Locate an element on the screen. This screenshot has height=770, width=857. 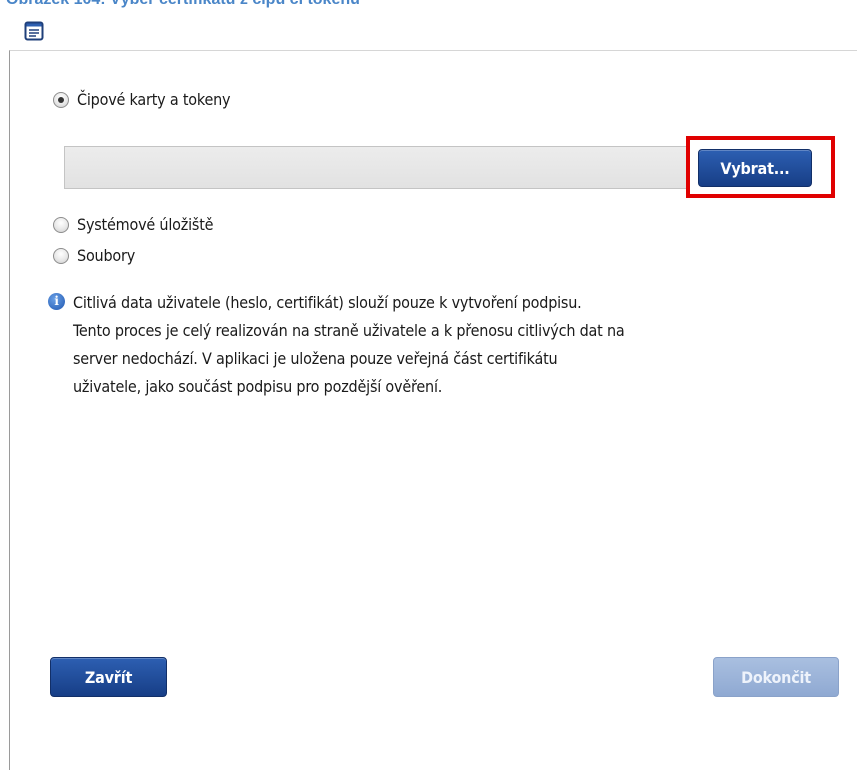
option-files-label: Soubory is located at coordinates (106, 255).